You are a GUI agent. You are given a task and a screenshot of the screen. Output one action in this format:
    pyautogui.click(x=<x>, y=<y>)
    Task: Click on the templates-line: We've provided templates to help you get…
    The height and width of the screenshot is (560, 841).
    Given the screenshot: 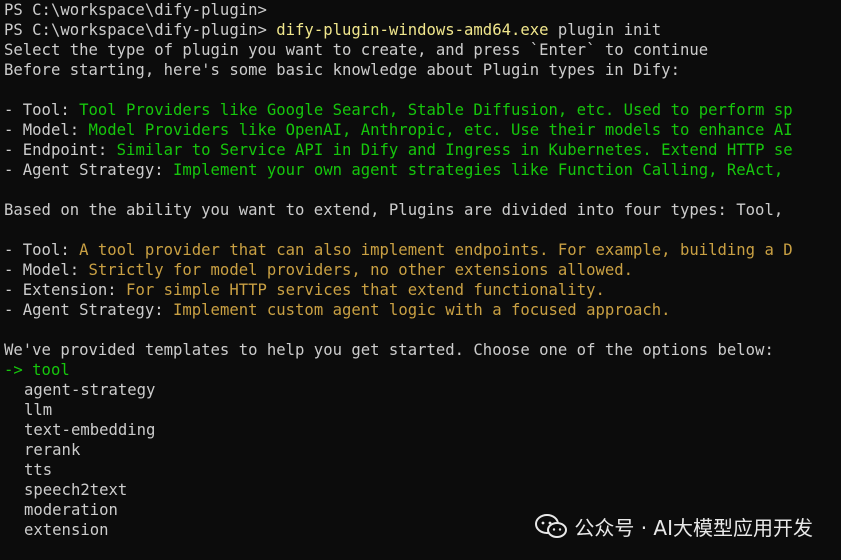 What is the action you would take?
    pyautogui.click(x=389, y=350)
    